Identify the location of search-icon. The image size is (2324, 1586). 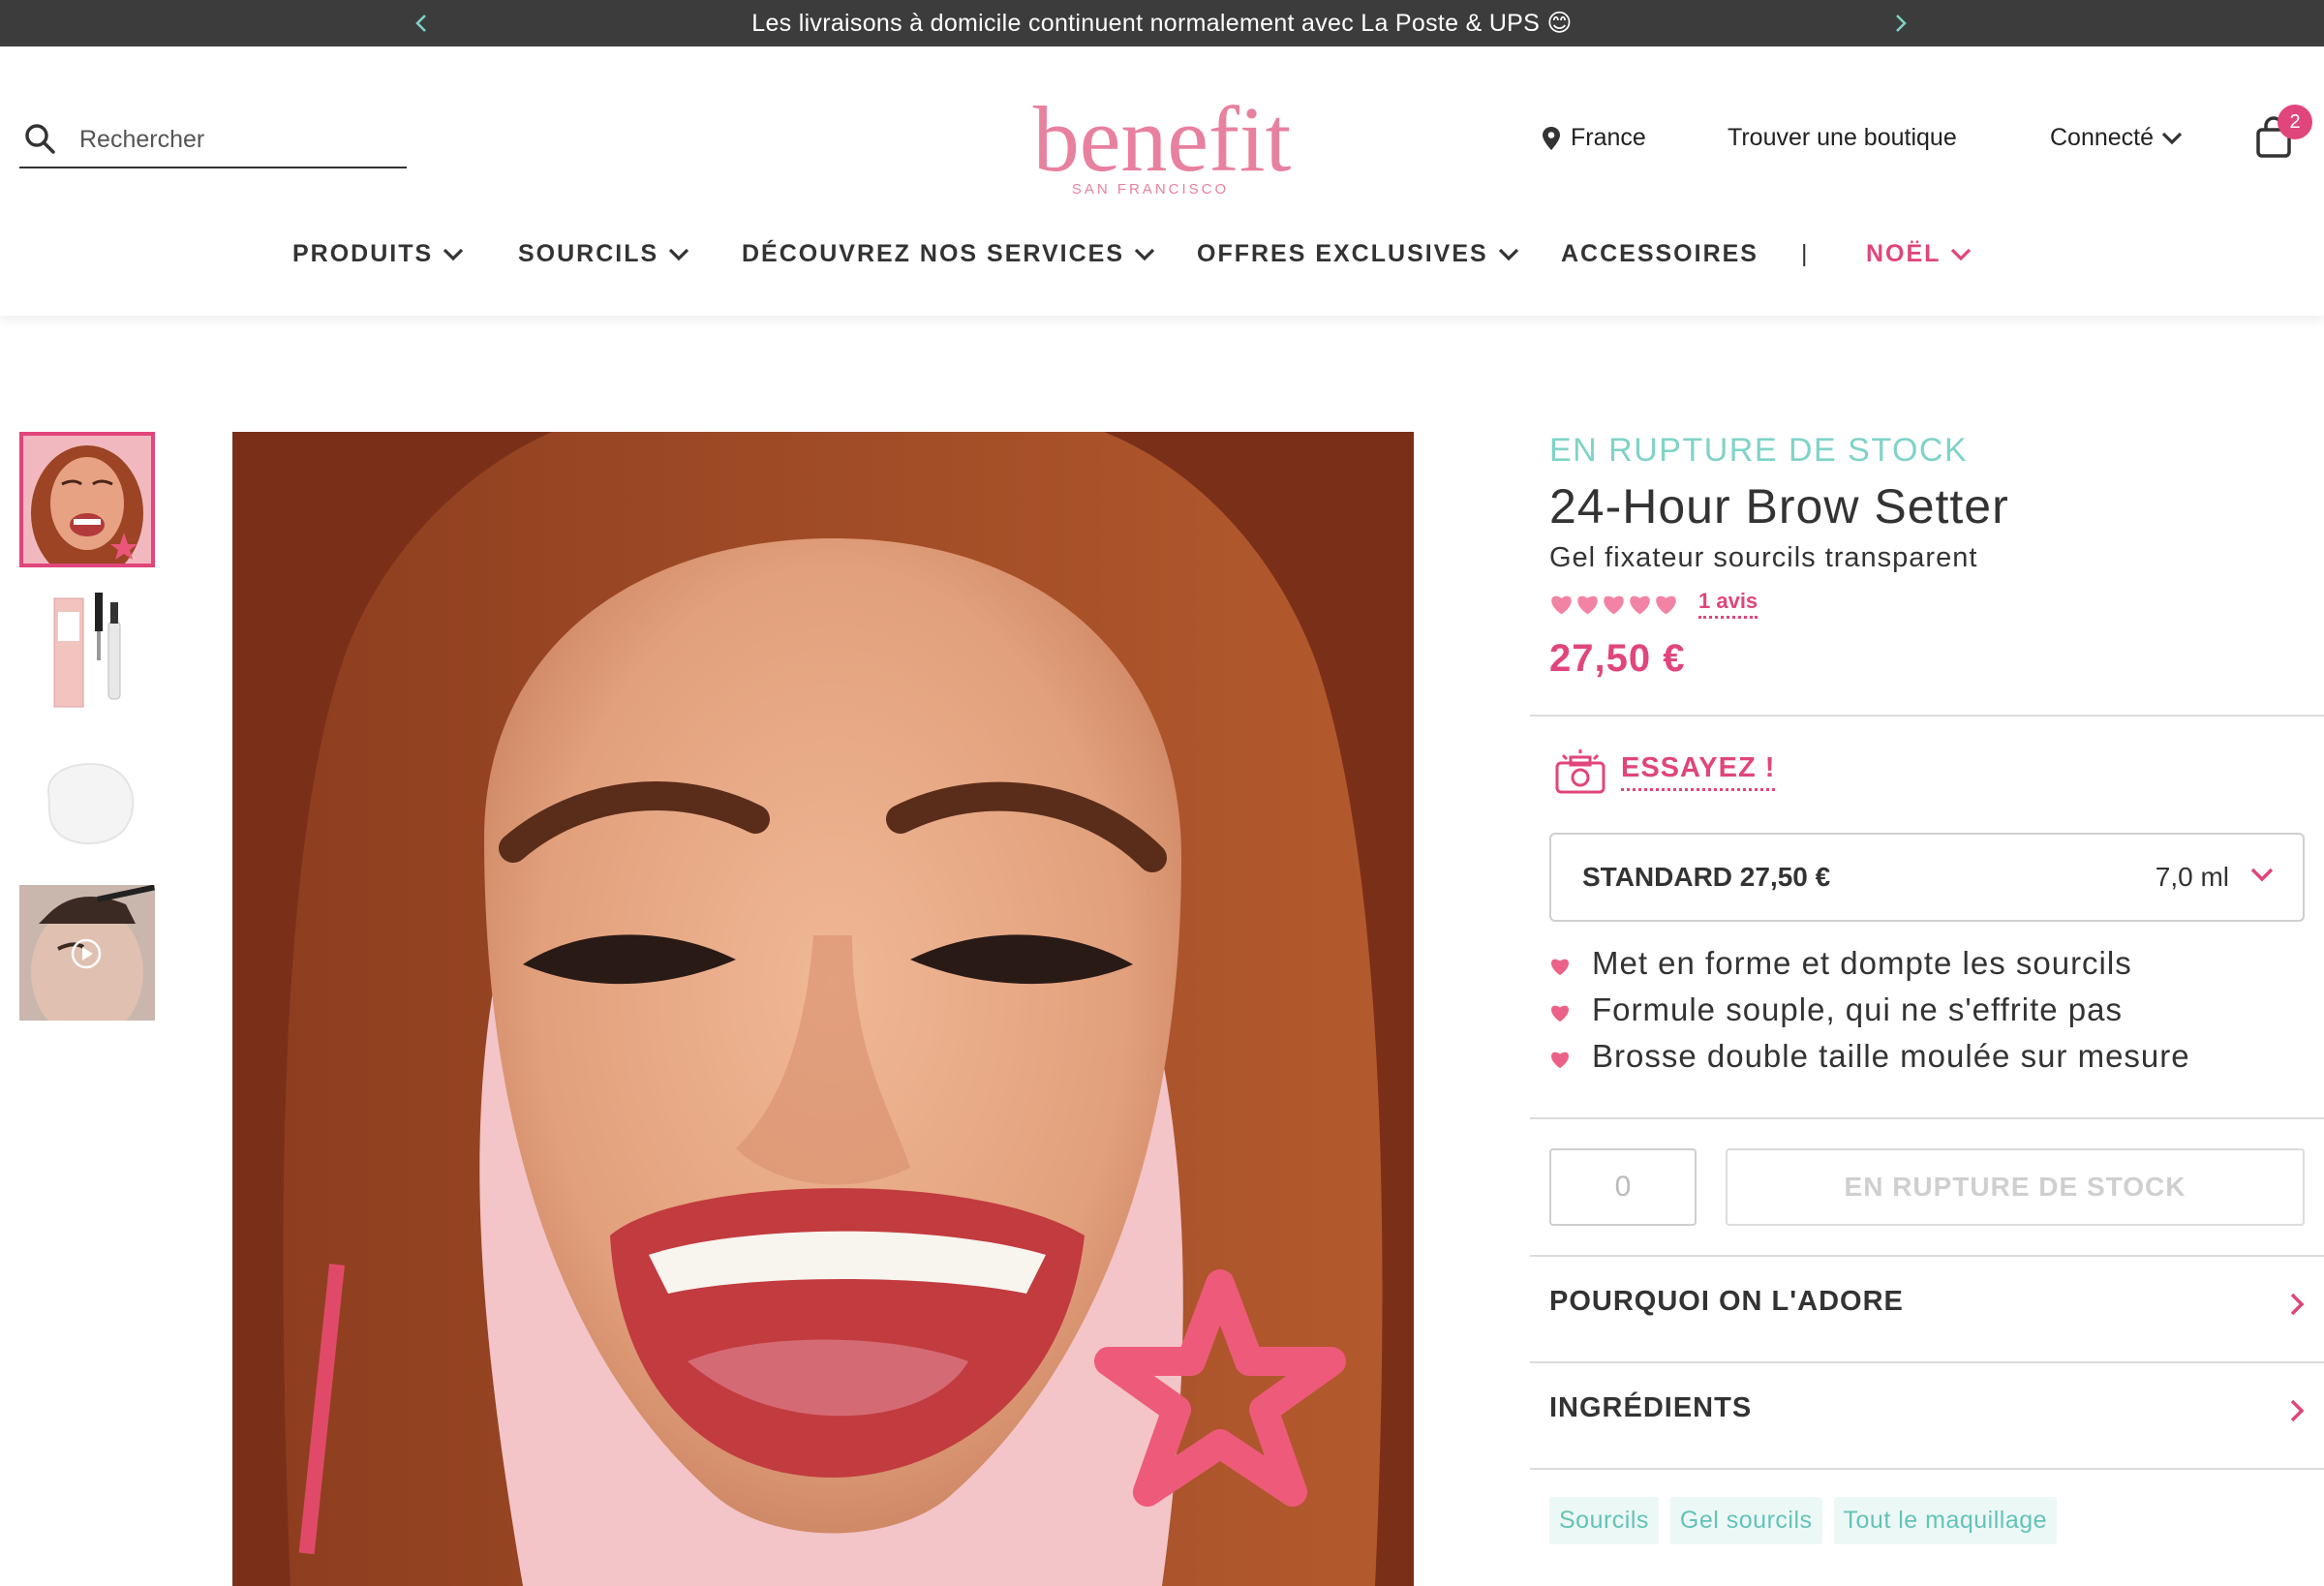
(39, 138).